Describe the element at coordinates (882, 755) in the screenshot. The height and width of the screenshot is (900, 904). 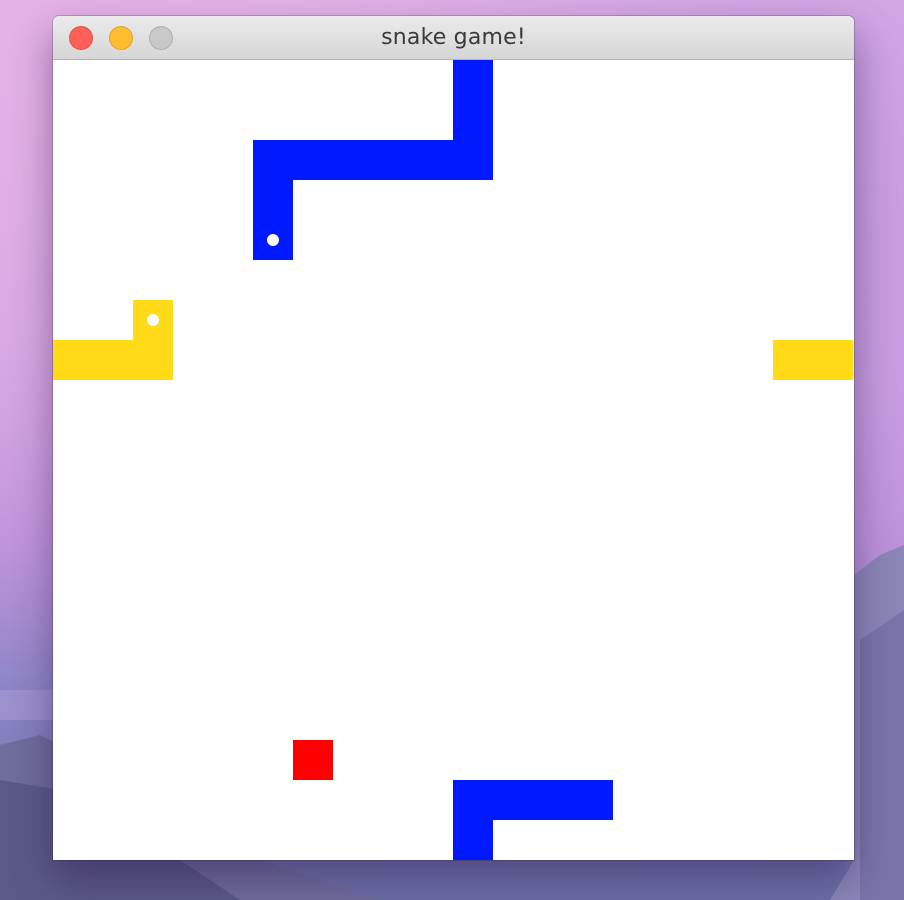
I see `wallpaper-mountain-right-shade` at that location.